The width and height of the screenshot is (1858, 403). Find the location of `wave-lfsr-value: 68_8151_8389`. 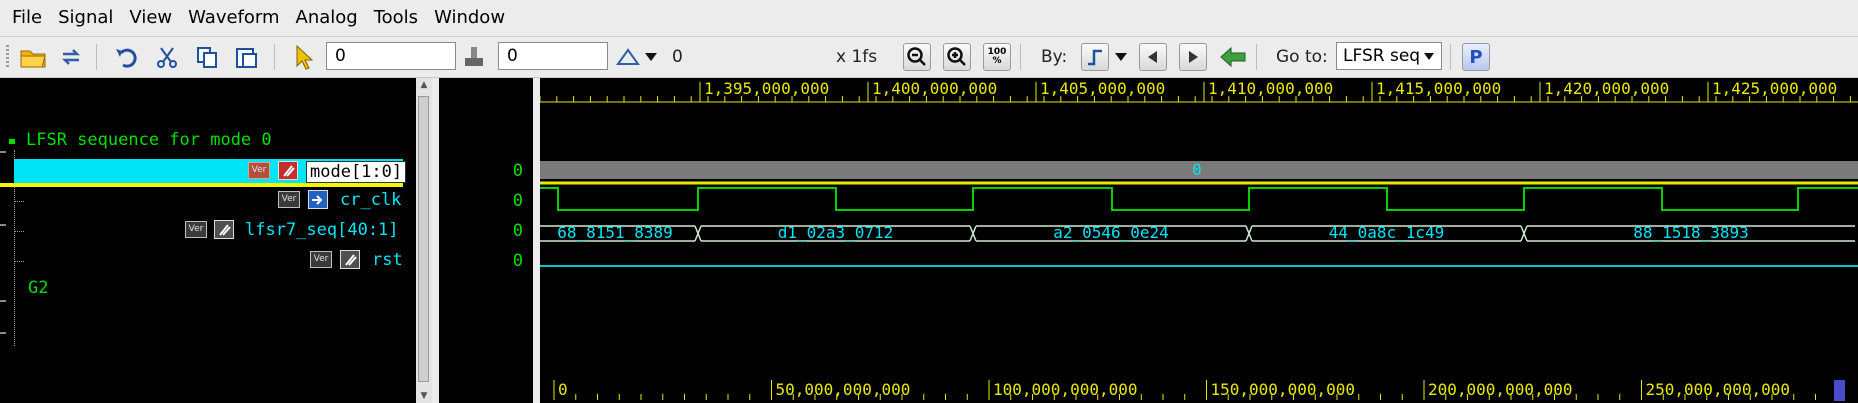

wave-lfsr-value: 68_8151_8389 is located at coordinates (615, 232).